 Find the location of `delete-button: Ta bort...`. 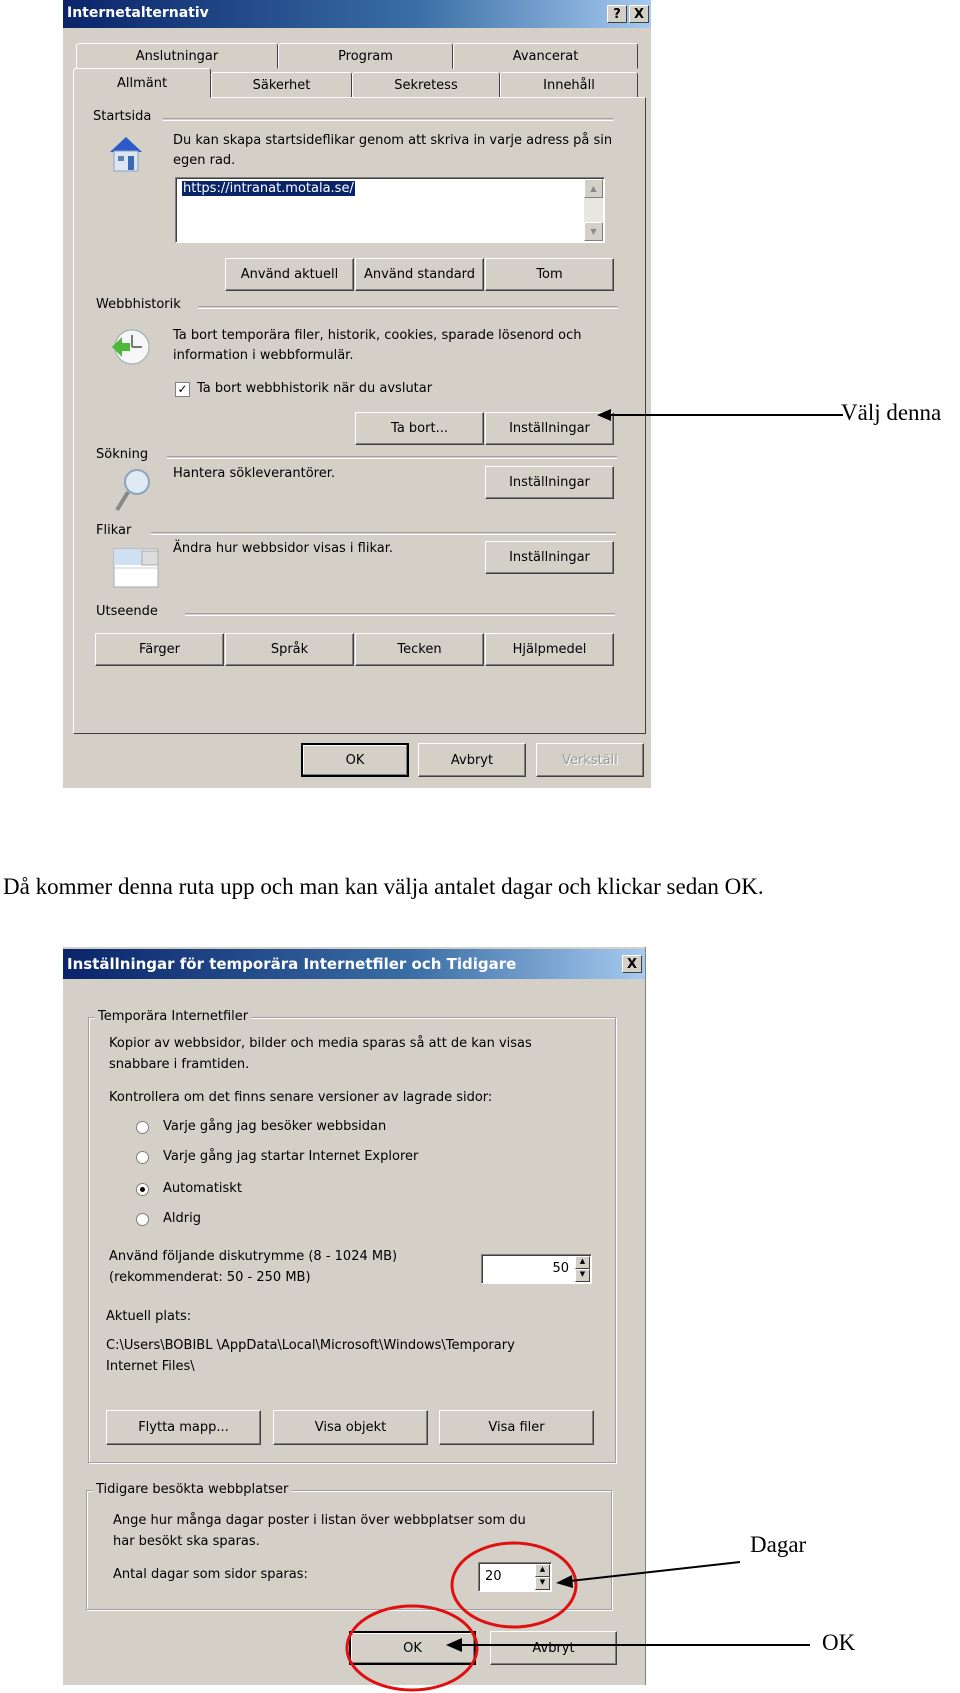

delete-button: Ta bort... is located at coordinates (419, 428).